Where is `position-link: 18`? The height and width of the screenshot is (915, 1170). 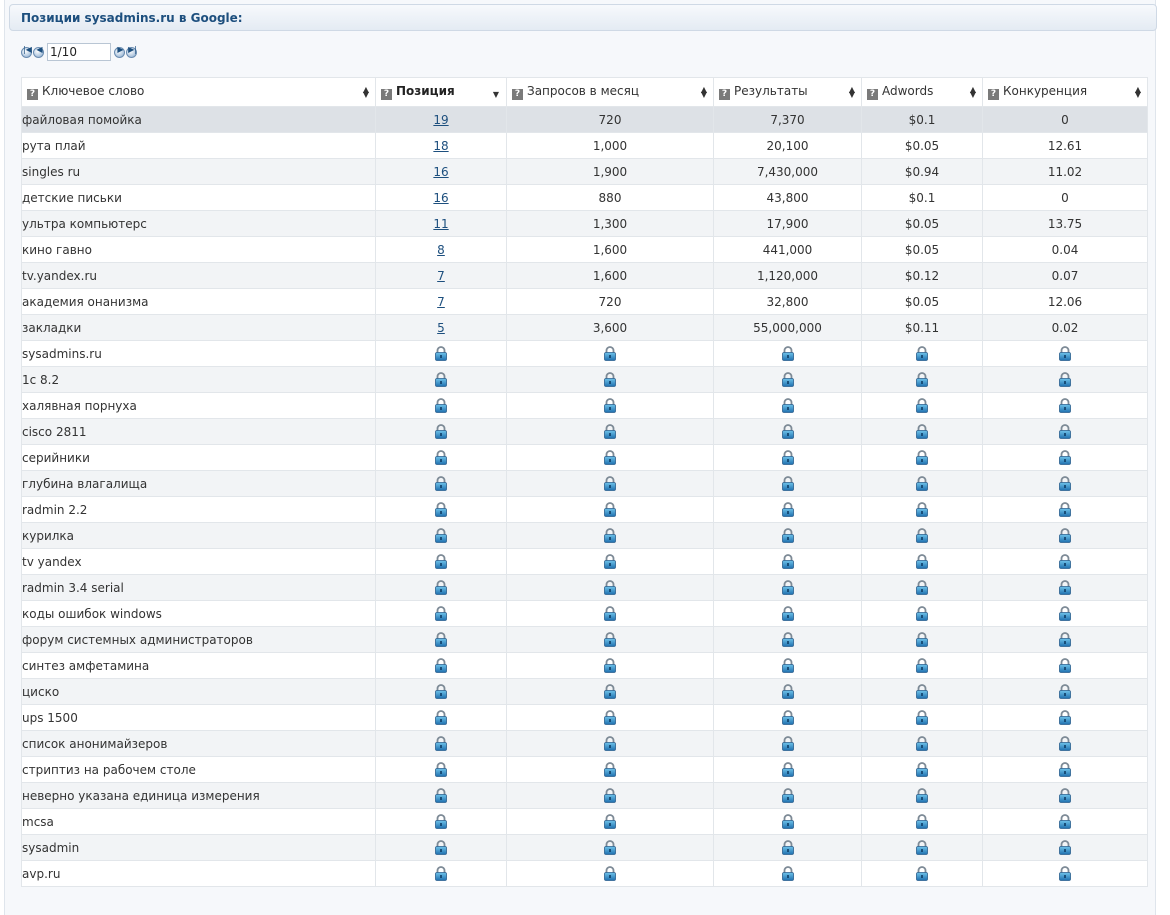
position-link: 18 is located at coordinates (440, 146).